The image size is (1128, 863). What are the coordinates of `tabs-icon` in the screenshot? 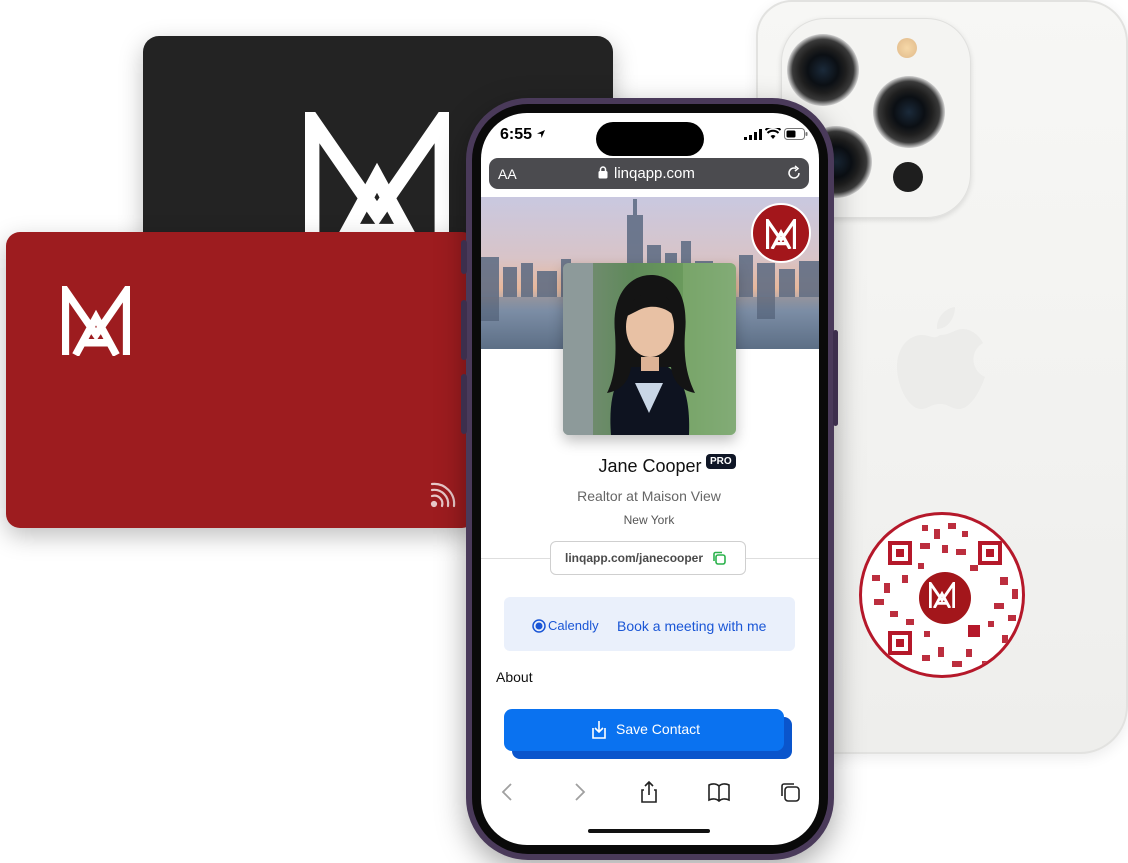 It's located at (790, 792).